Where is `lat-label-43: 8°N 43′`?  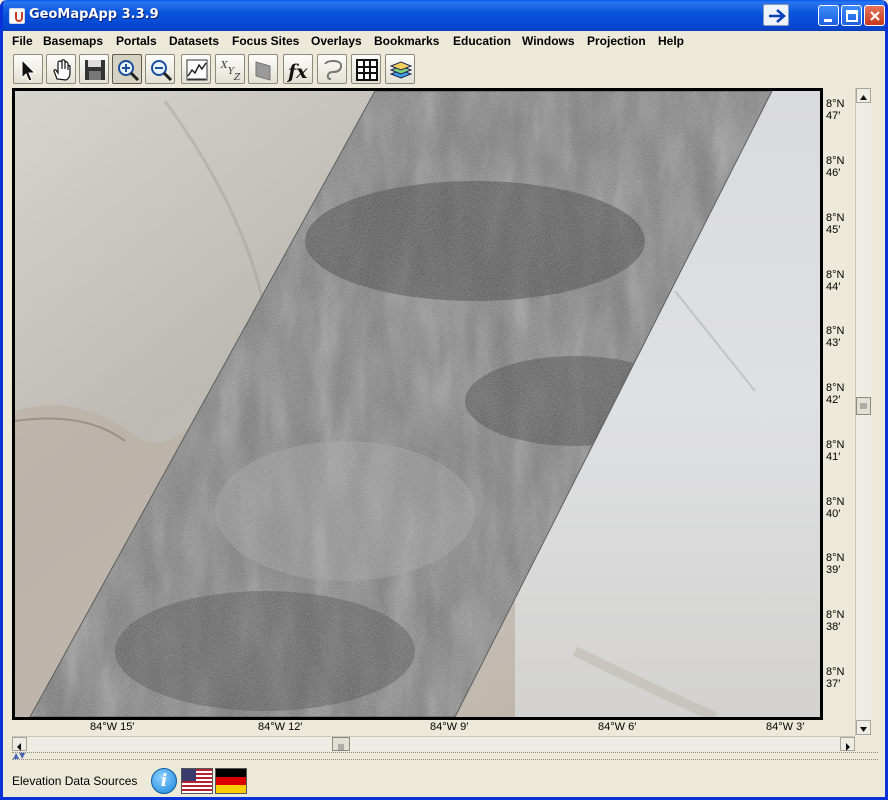
lat-label-43: 8°N 43′ is located at coordinates (835, 337).